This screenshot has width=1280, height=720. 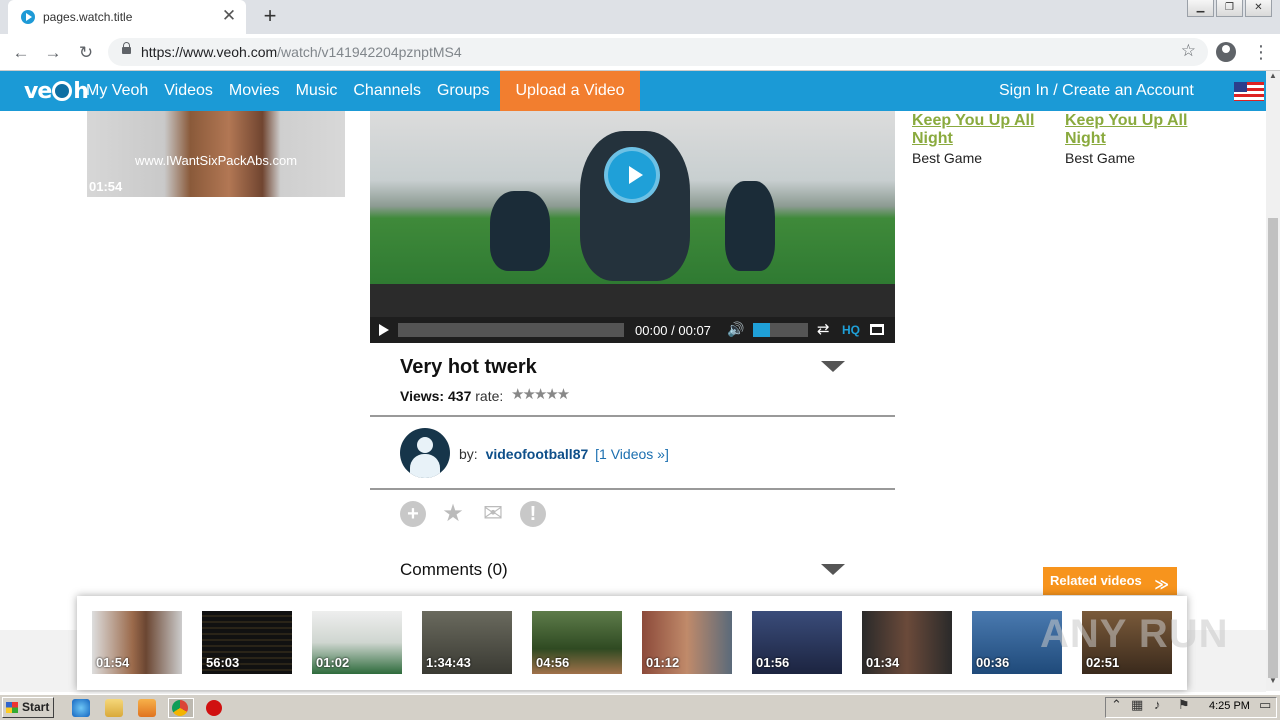 I want to click on restore-button: ❐, so click(x=1229, y=8).